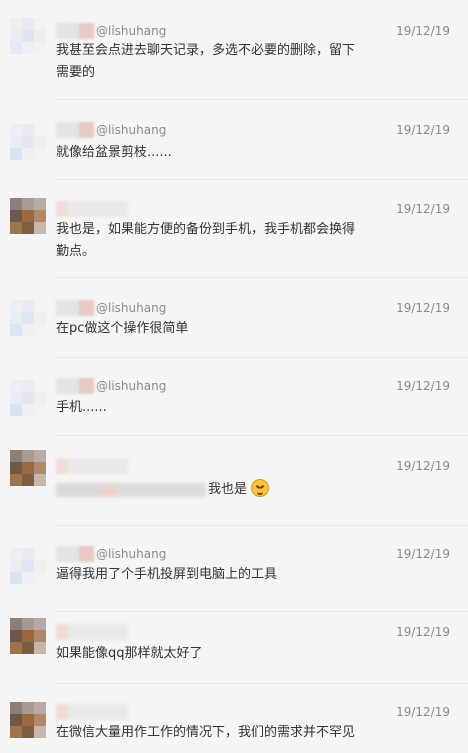  I want to click on comment-item: 19/12/19 如果能像qq那样就太好了, so click(234, 648).